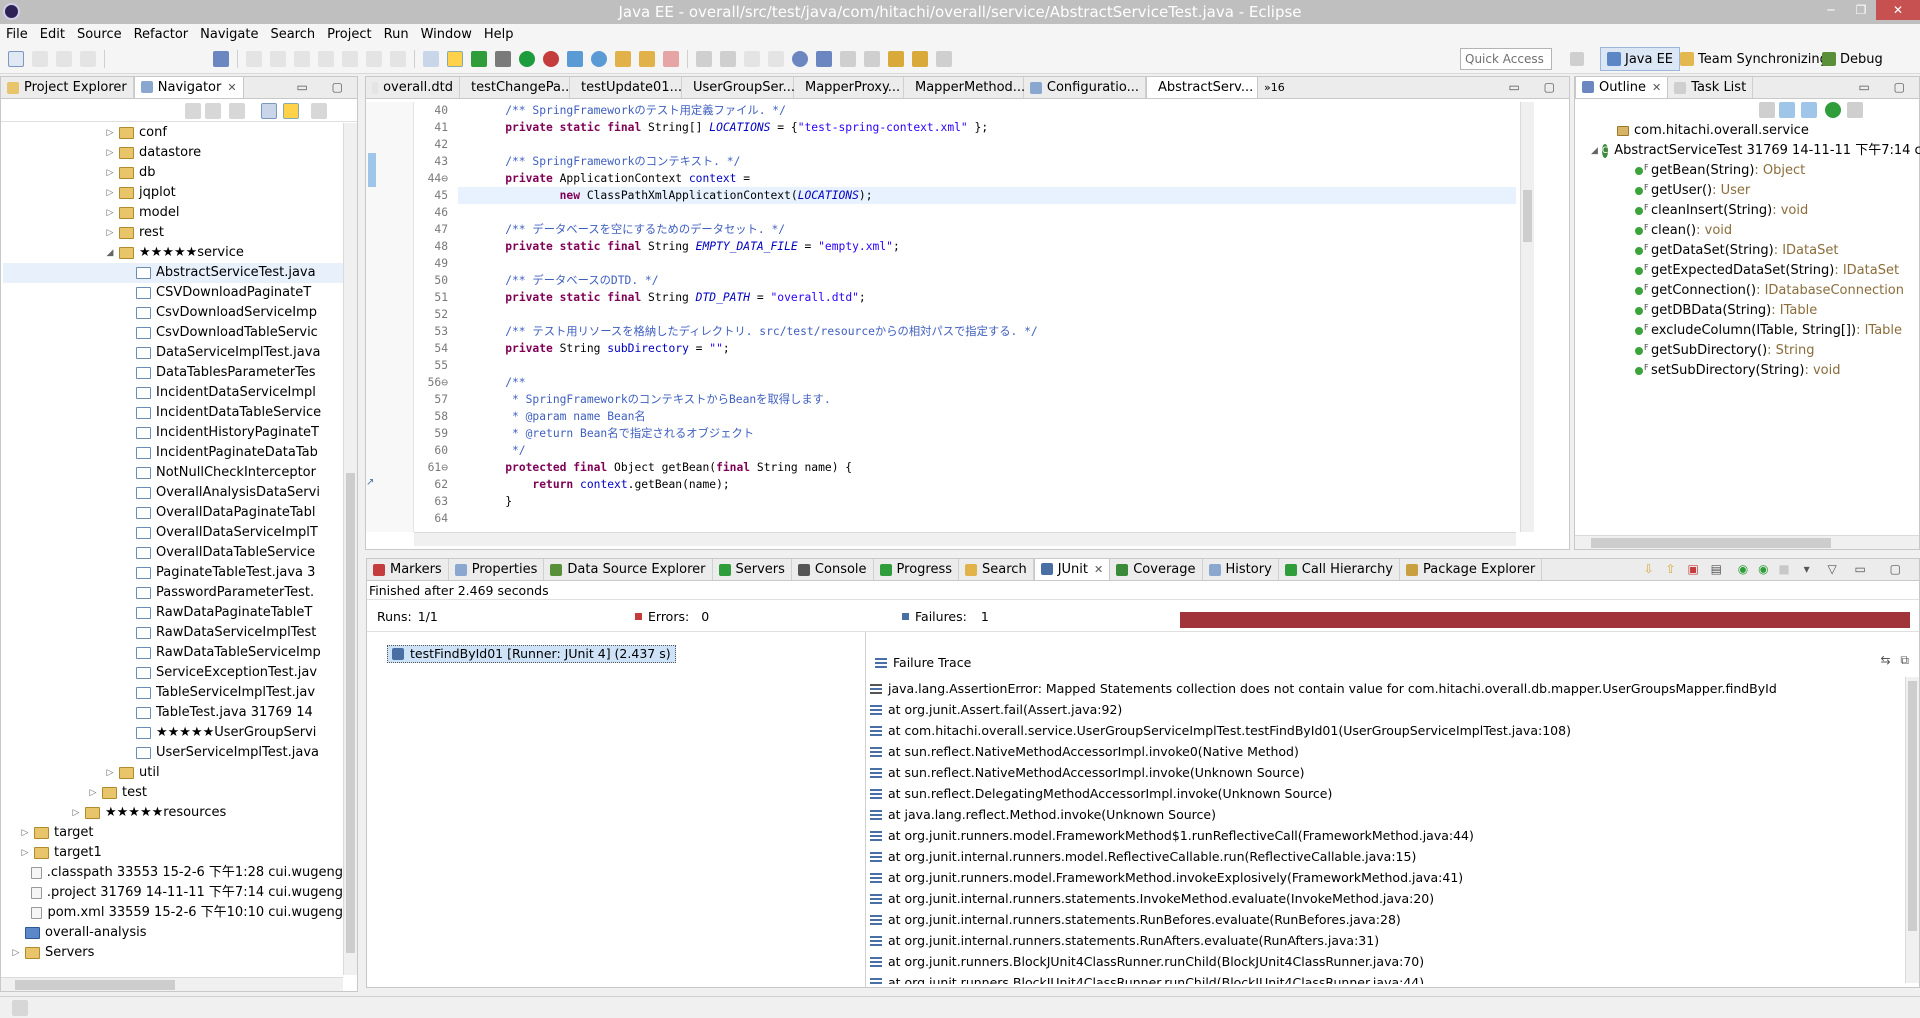  What do you see at coordinates (975, 144) in the screenshot?
I see `code-line: 42` at bounding box center [975, 144].